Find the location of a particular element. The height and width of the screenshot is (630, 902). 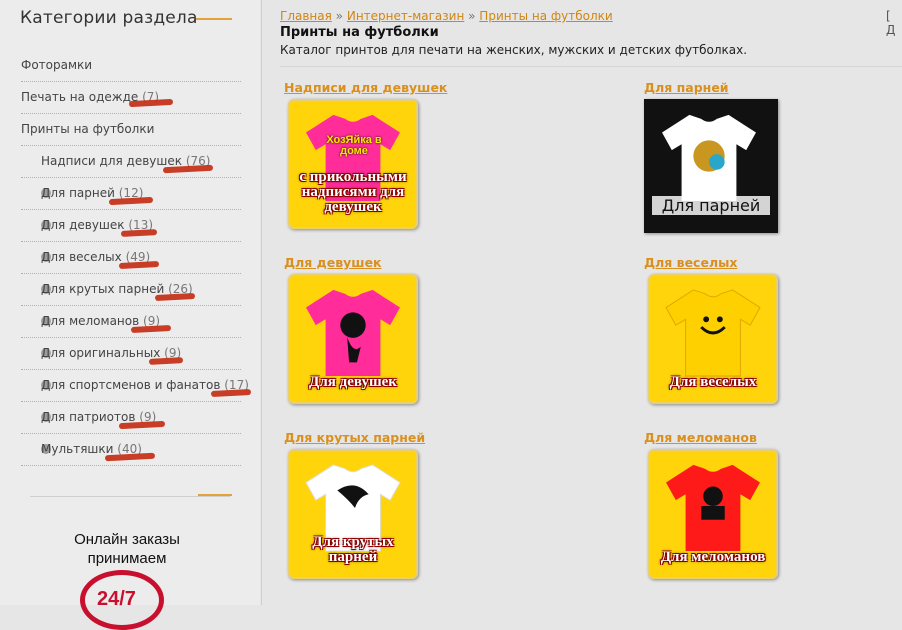

sidebar-title: Категории раздела is located at coordinates (109, 18).